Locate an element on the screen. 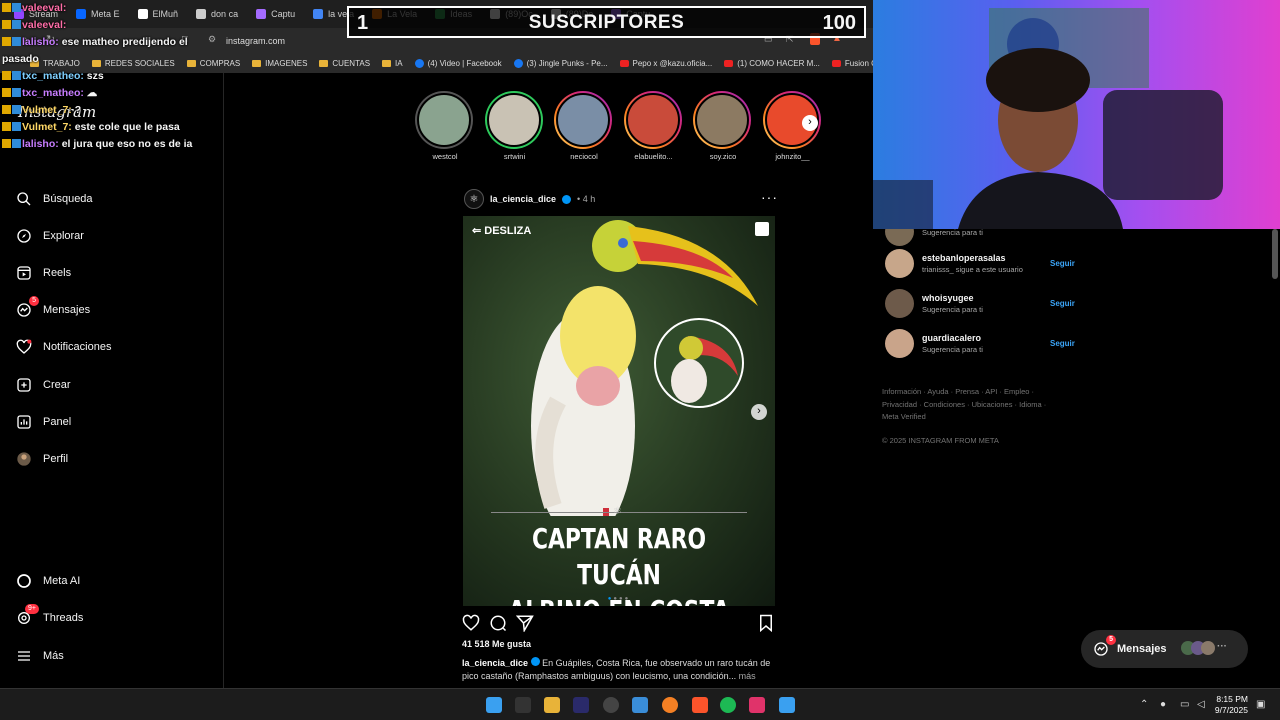 The width and height of the screenshot is (1280, 720). spotify-icon is located at coordinates (728, 705).